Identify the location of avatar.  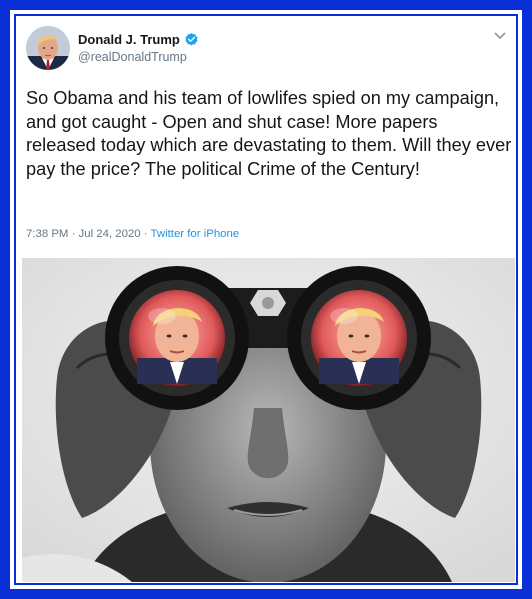
(48, 48).